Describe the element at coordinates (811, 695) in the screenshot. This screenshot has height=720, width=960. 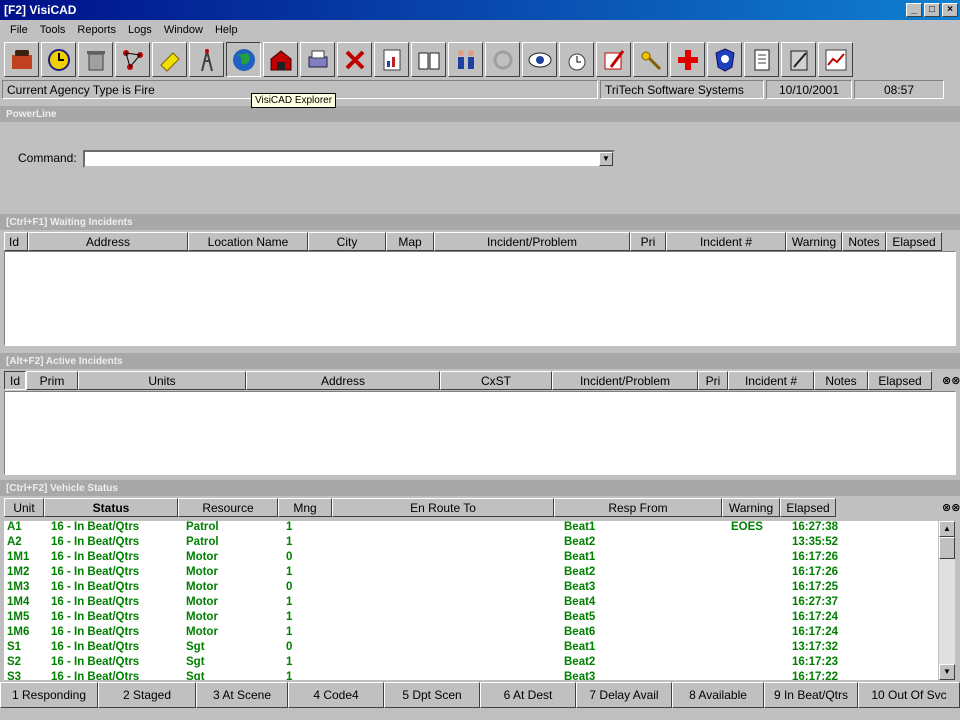
I see `in-beat-qtrs-button: 9 In Beat/Qtrs` at that location.